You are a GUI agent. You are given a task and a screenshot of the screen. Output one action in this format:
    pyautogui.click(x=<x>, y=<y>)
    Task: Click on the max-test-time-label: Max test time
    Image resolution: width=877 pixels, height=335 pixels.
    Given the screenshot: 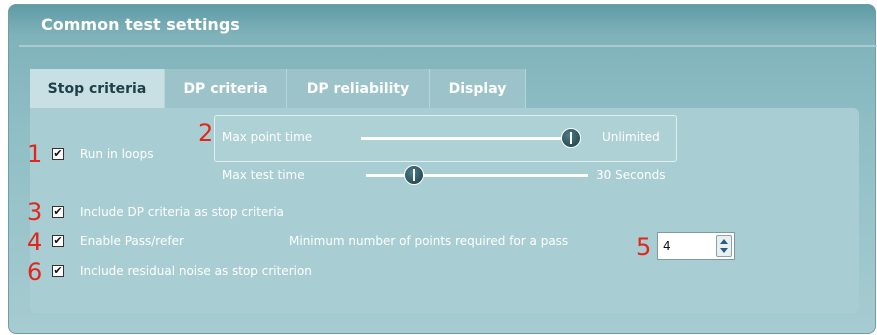 What is the action you would take?
    pyautogui.click(x=263, y=175)
    